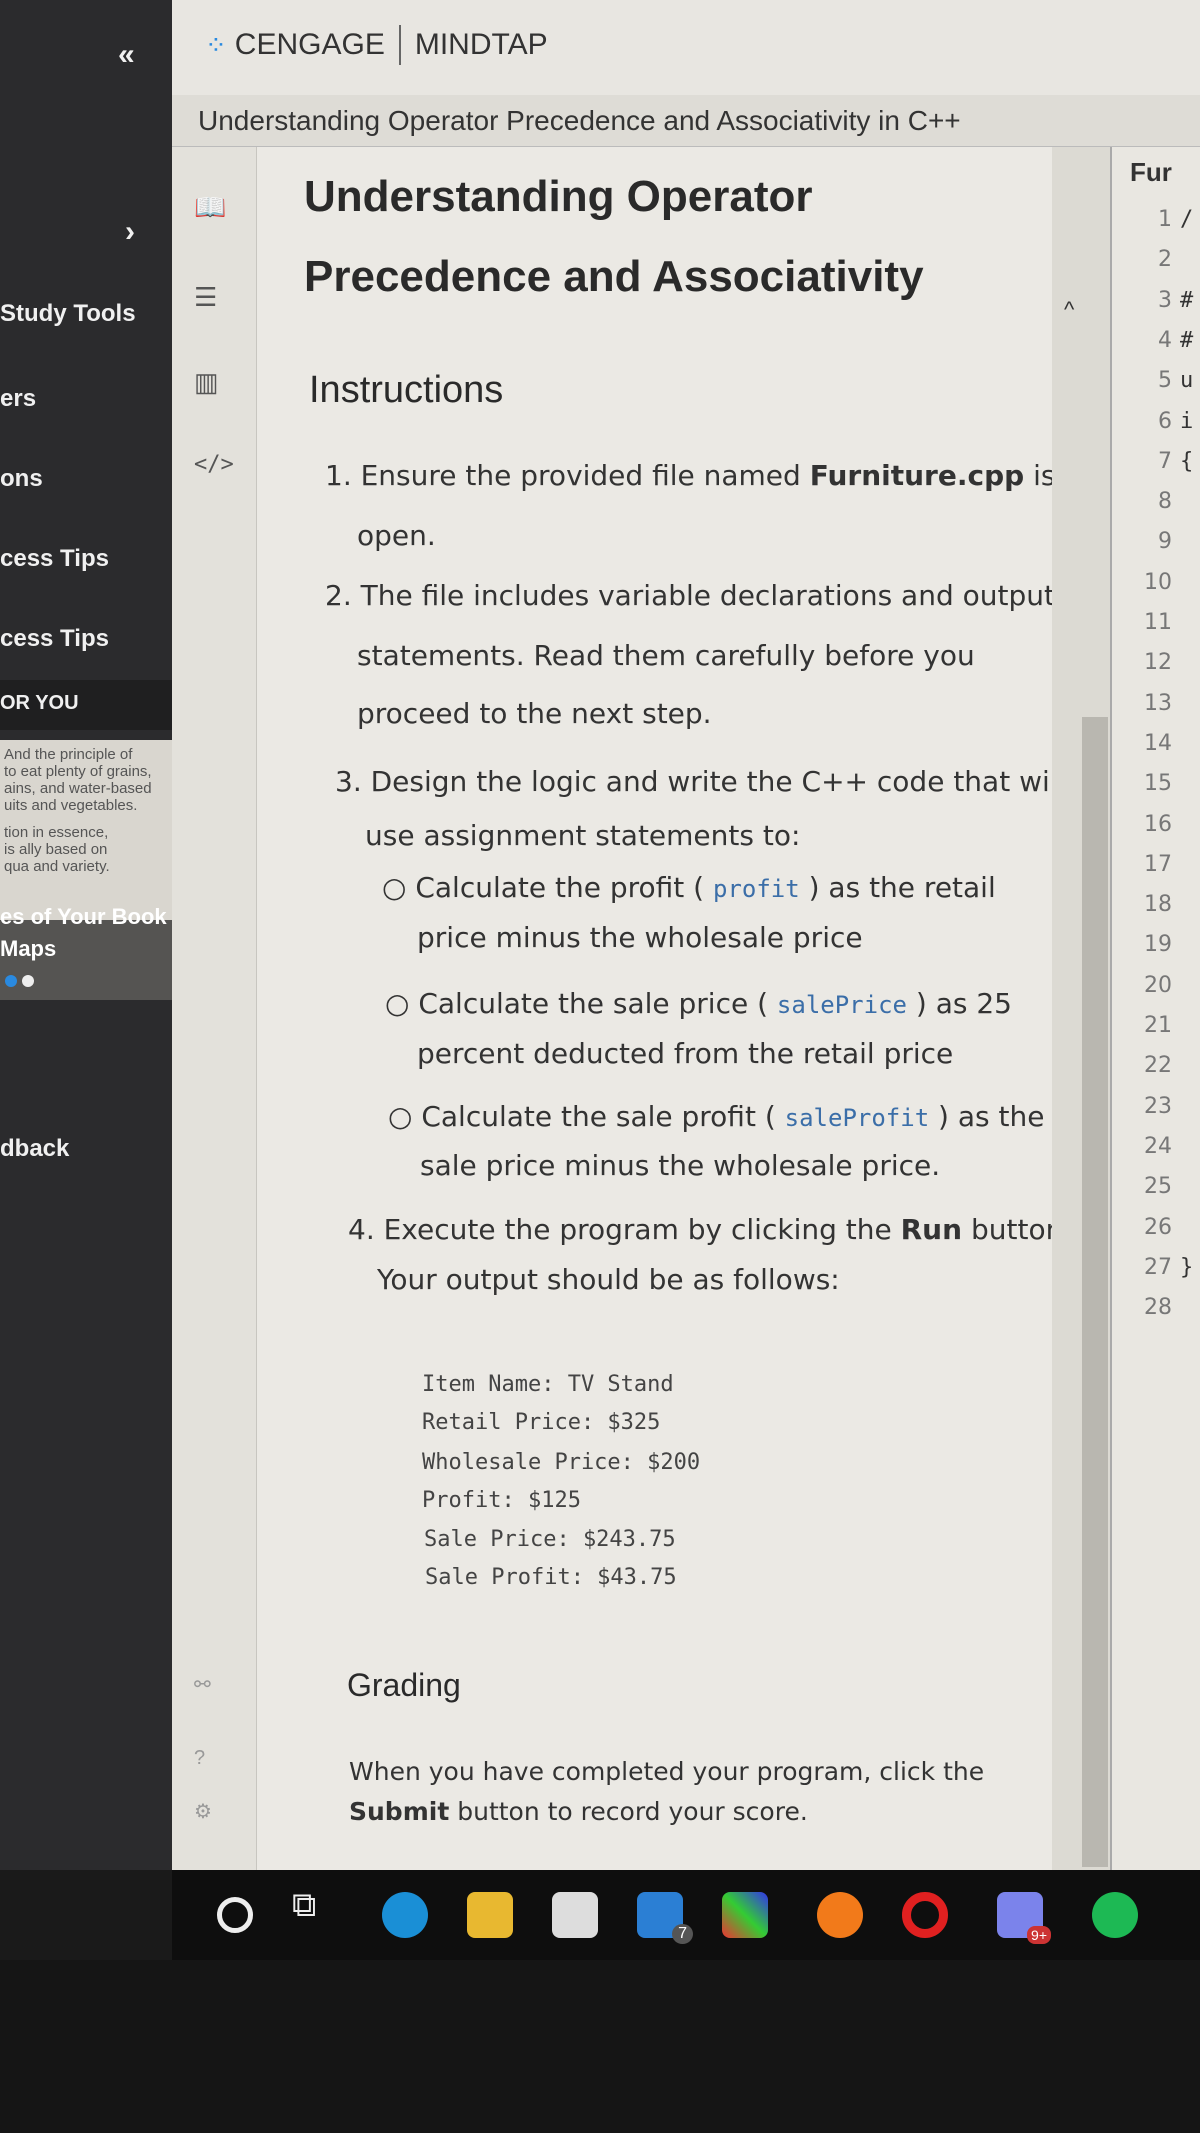 This screenshot has width=1200, height=2133. Describe the element at coordinates (86, 705) in the screenshot. I see `for-you-header: OR YOU` at that location.